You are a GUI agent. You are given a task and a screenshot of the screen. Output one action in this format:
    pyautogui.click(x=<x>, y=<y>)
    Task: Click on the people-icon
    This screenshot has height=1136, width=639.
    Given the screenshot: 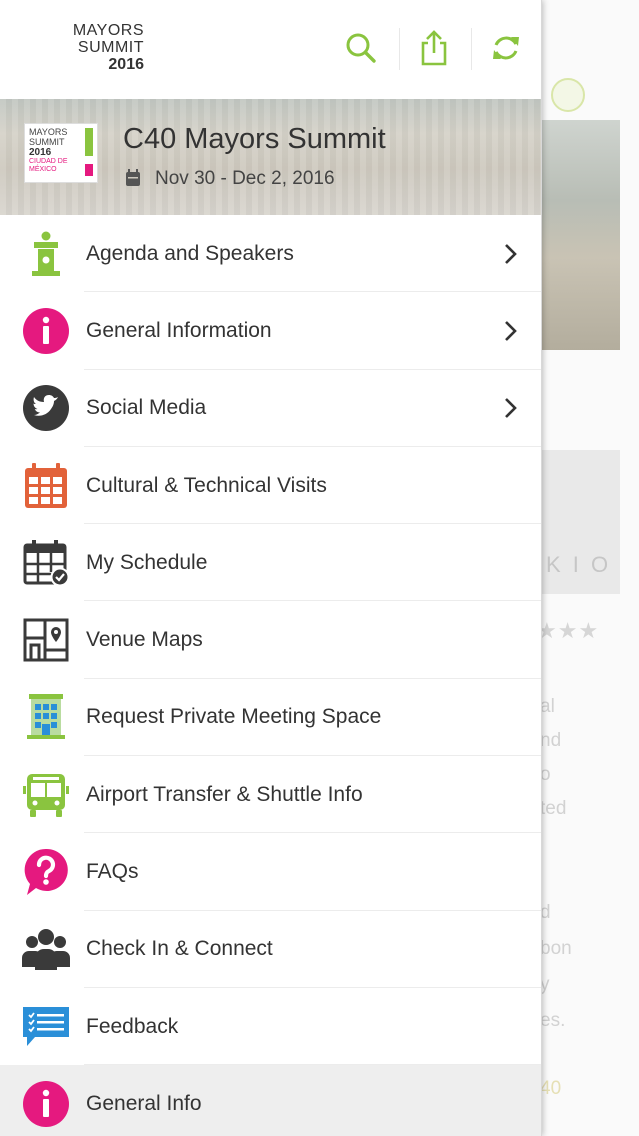 What is the action you would take?
    pyautogui.click(x=46, y=949)
    